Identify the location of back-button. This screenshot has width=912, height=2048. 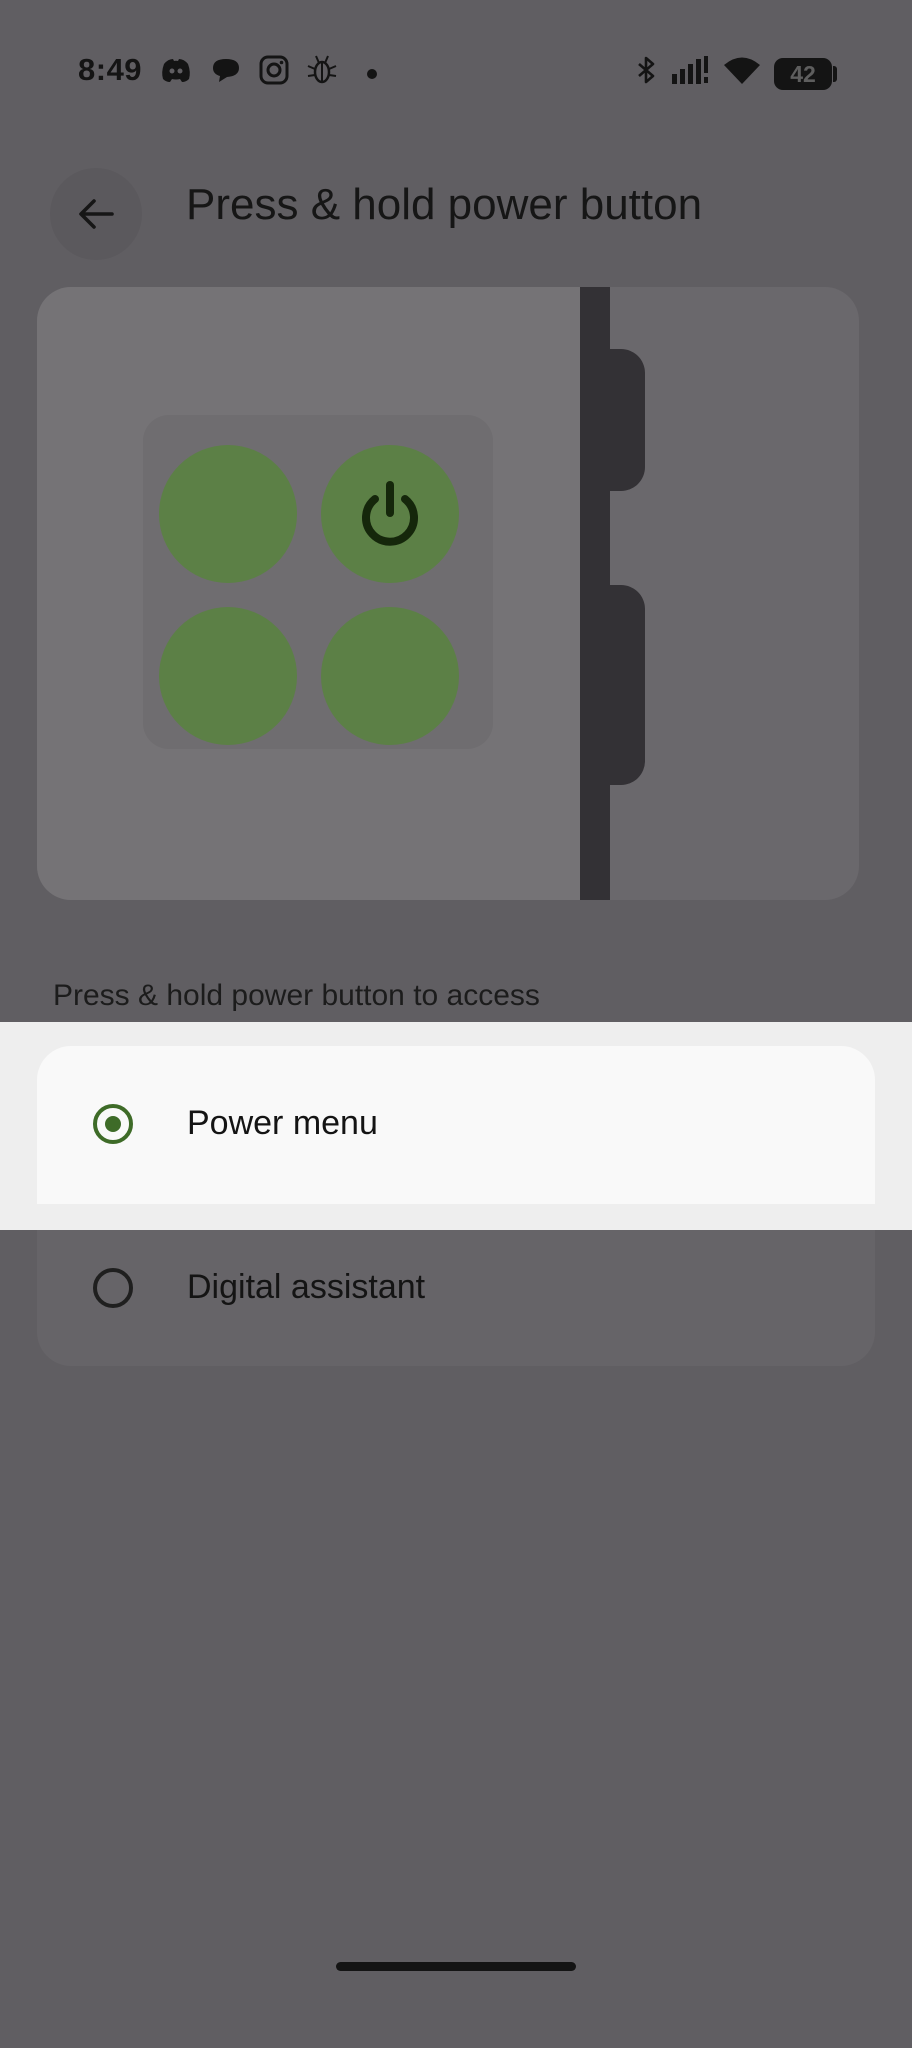
(96, 214).